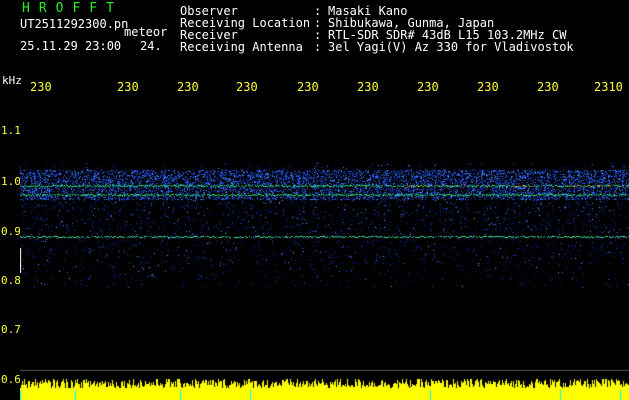  What do you see at coordinates (71, 46) in the screenshot?
I see `timestamp: 25.11.29 23:00` at bounding box center [71, 46].